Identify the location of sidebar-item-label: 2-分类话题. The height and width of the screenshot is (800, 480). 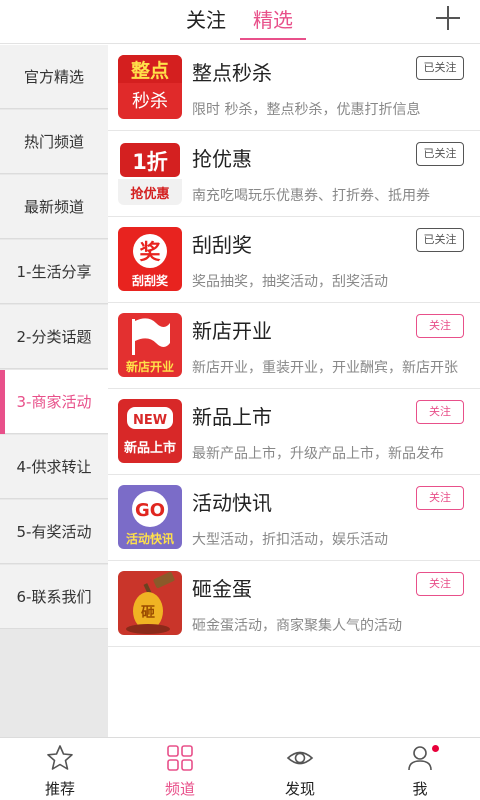
(54, 337).